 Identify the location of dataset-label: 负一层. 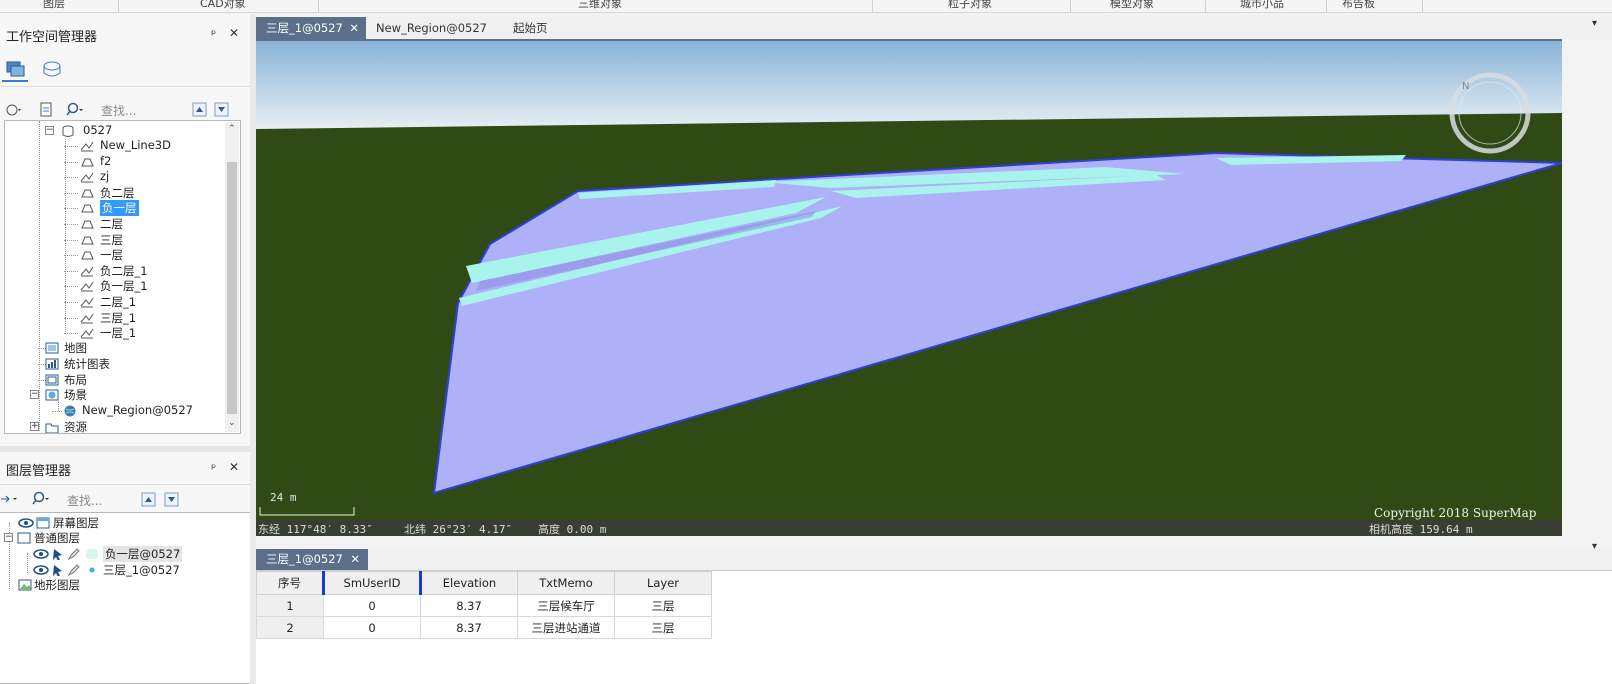
(119, 208).